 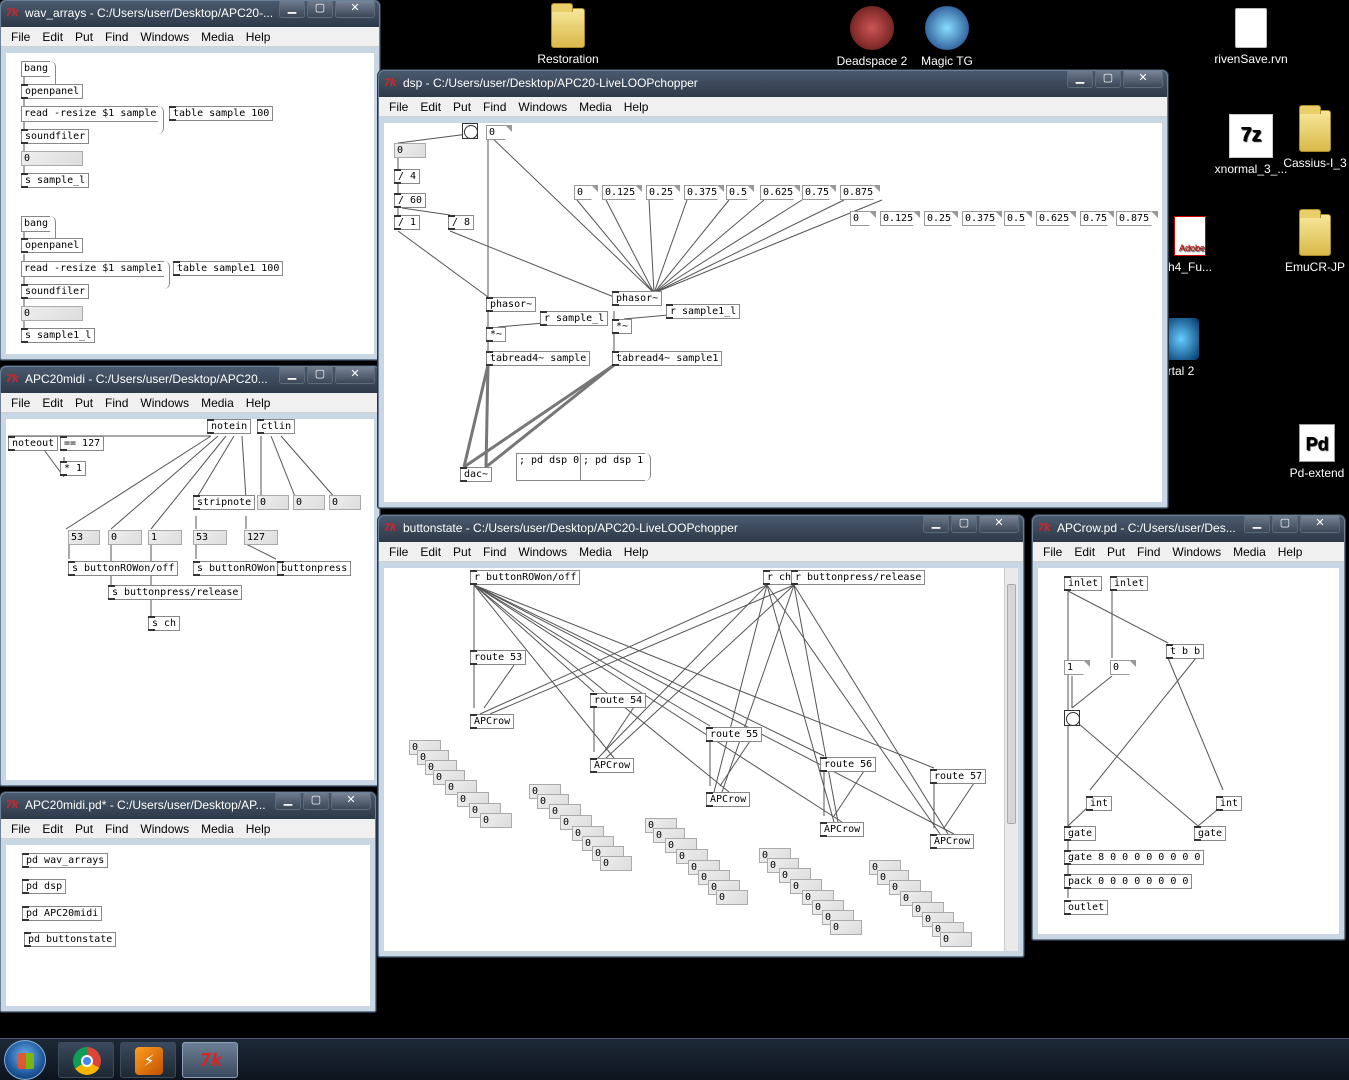 What do you see at coordinates (55, 291) in the screenshot?
I see `soundfiler-object: soundfiler` at bounding box center [55, 291].